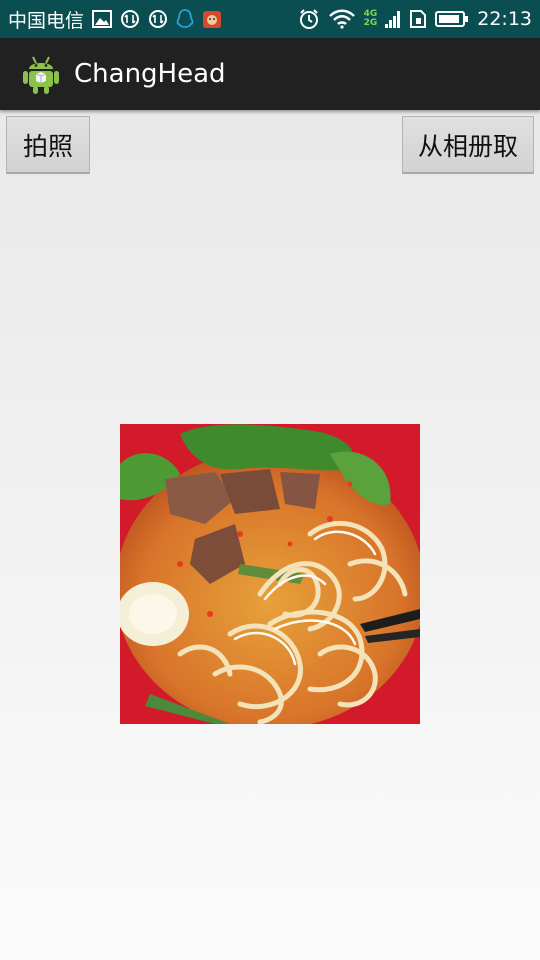  What do you see at coordinates (270, 74) in the screenshot?
I see `action-bar: ChangHead` at bounding box center [270, 74].